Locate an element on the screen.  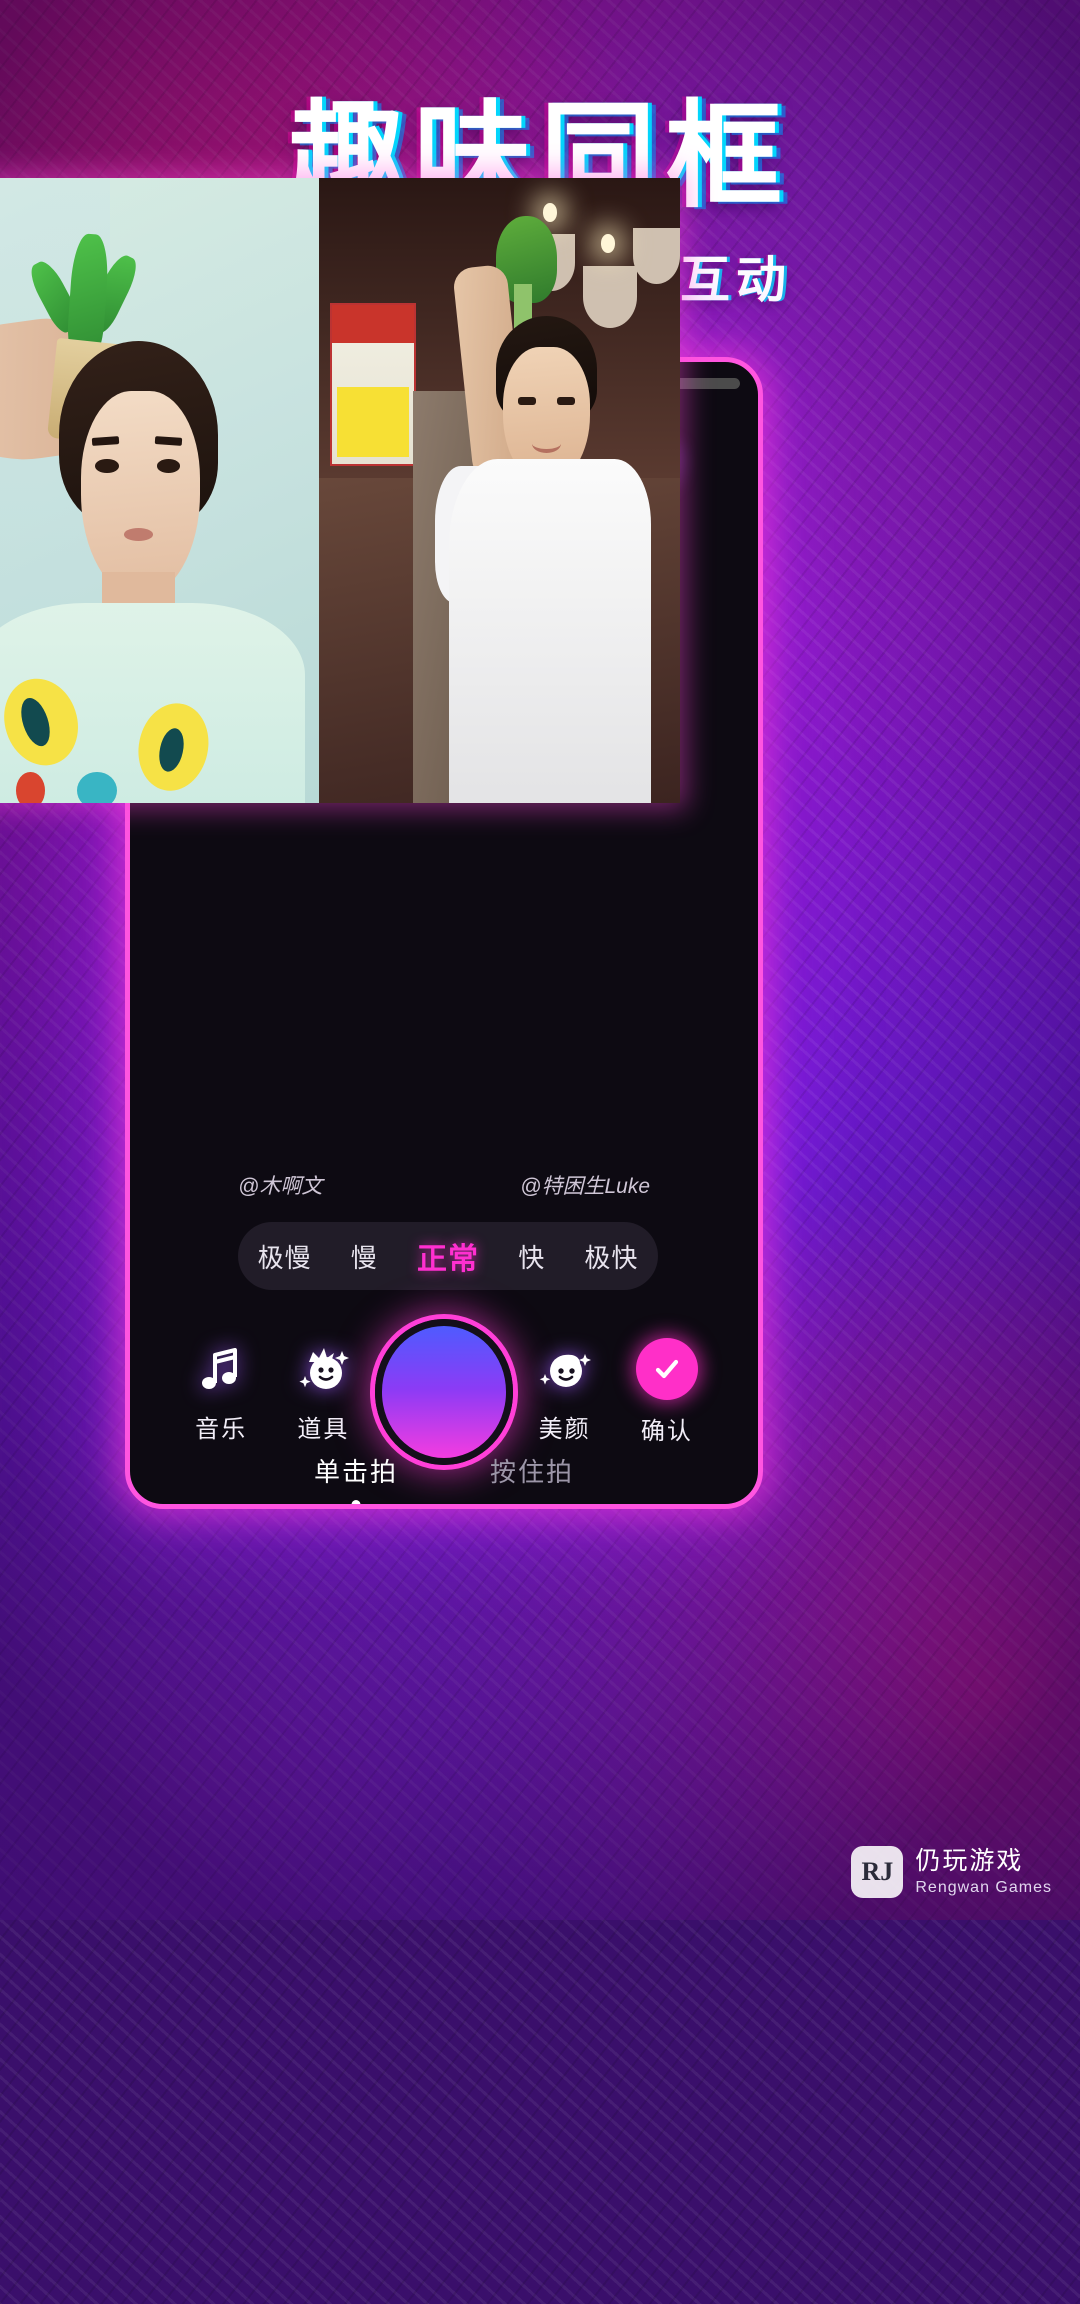
beauty-label: 美颜 is located at coordinates (564, 1429).